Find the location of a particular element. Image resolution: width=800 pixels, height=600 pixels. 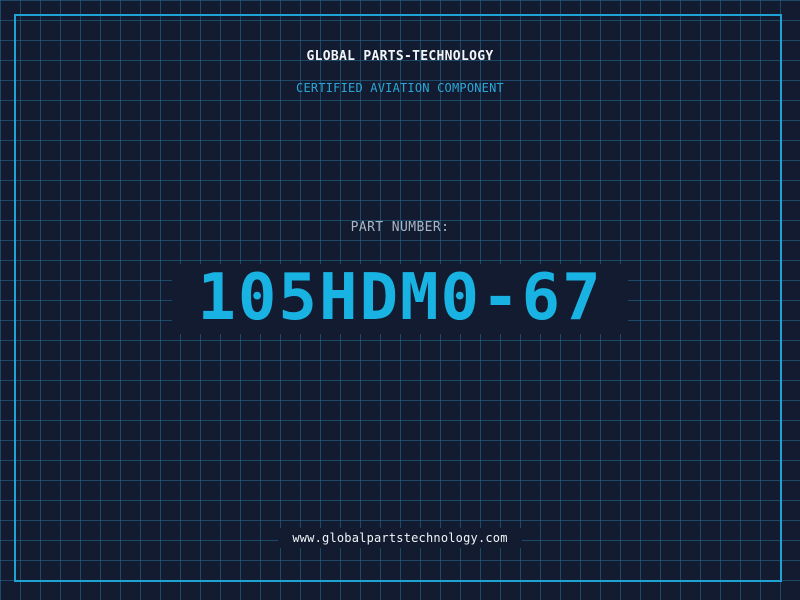

website-link: www.globalpartstechnology.com is located at coordinates (400, 538).